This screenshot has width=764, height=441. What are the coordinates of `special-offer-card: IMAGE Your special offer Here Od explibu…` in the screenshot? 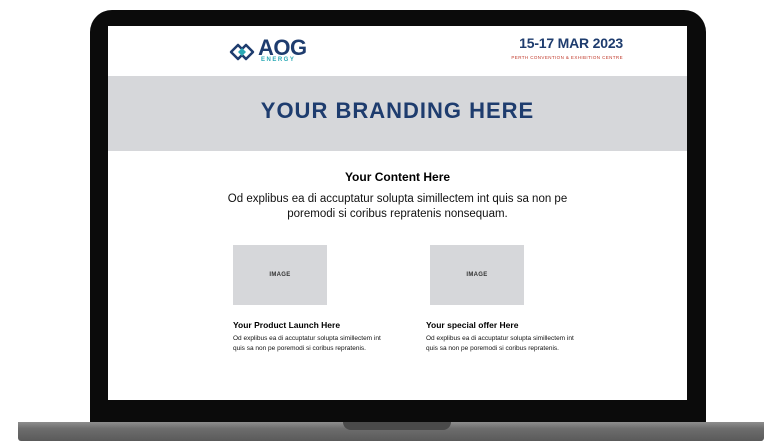 It's located at (506, 299).